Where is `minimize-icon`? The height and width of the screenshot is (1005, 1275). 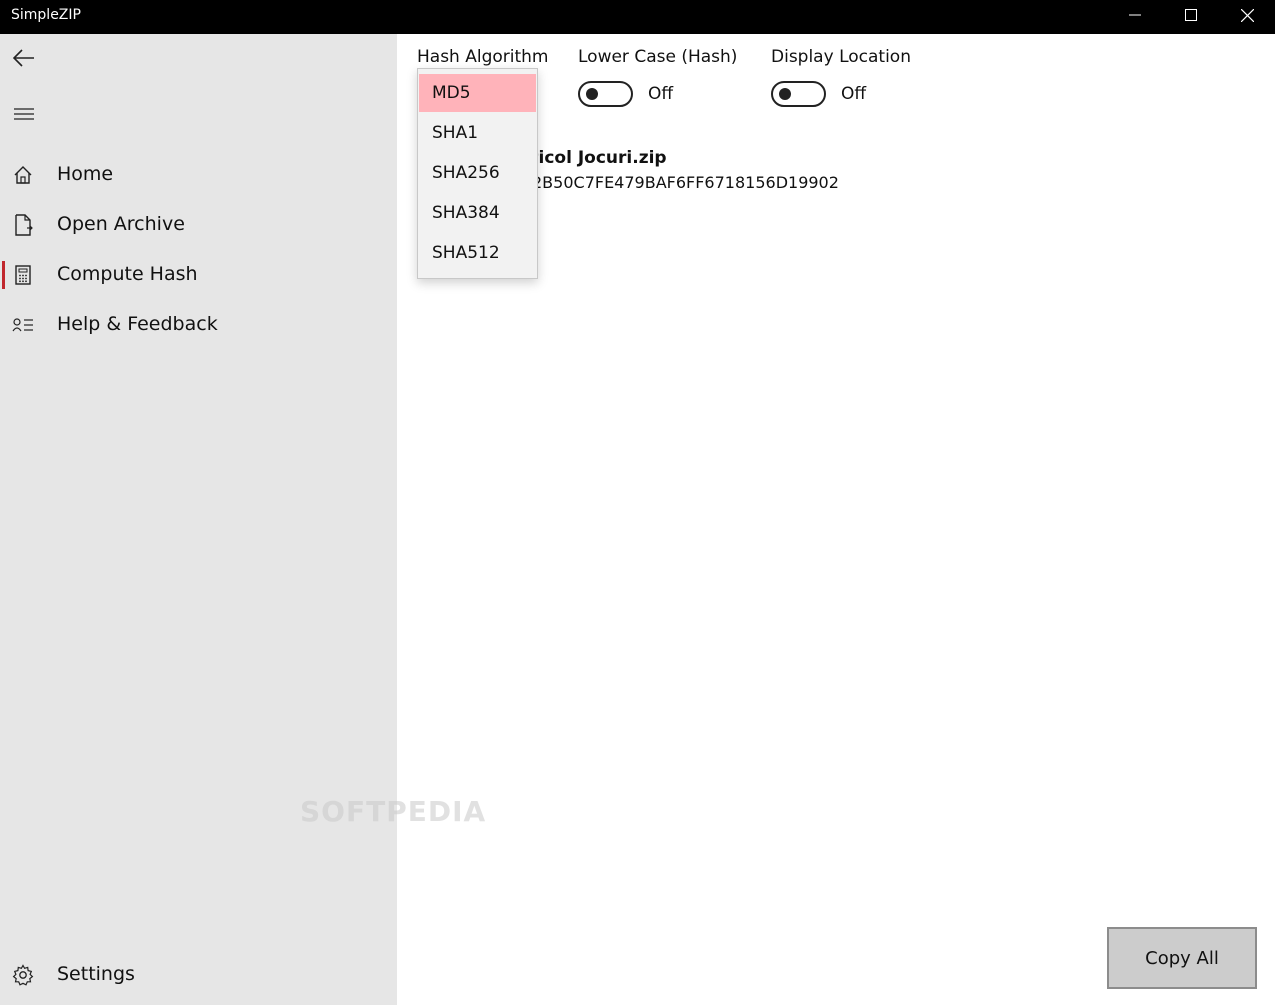 minimize-icon is located at coordinates (1135, 15).